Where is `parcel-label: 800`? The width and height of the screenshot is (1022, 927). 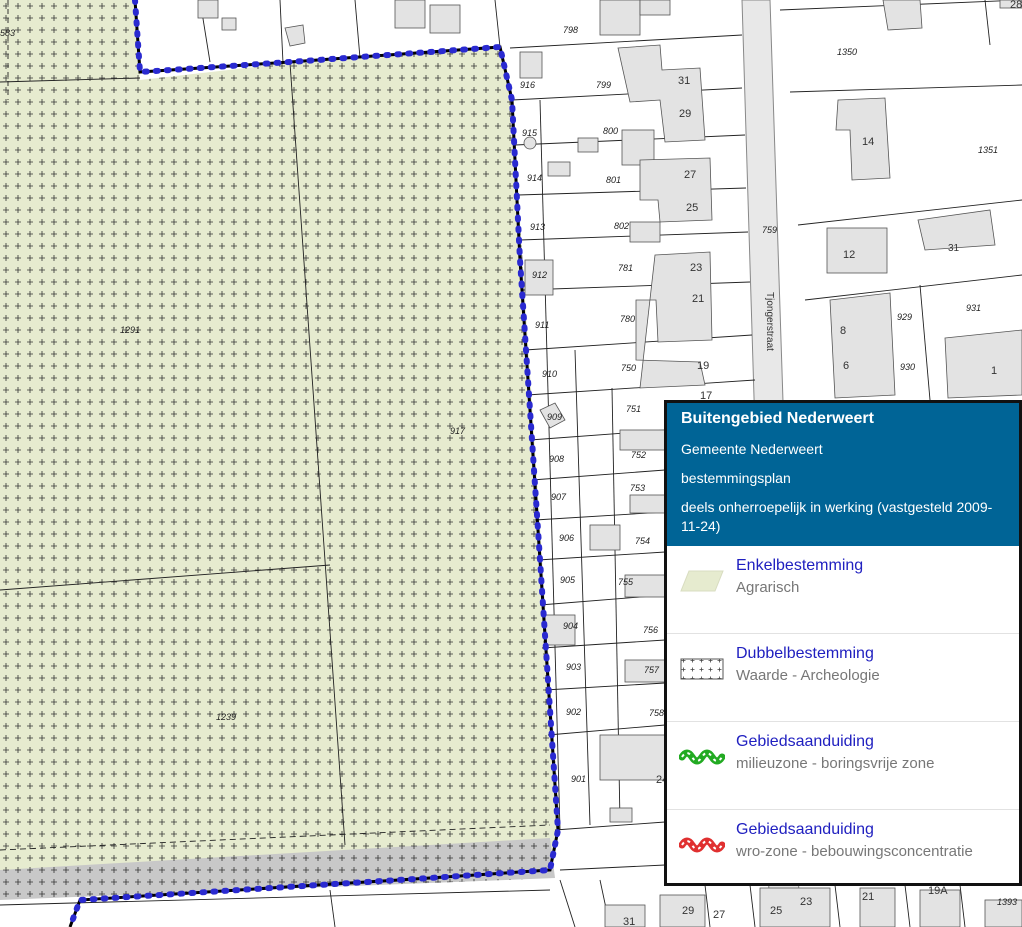 parcel-label: 800 is located at coordinates (610, 131).